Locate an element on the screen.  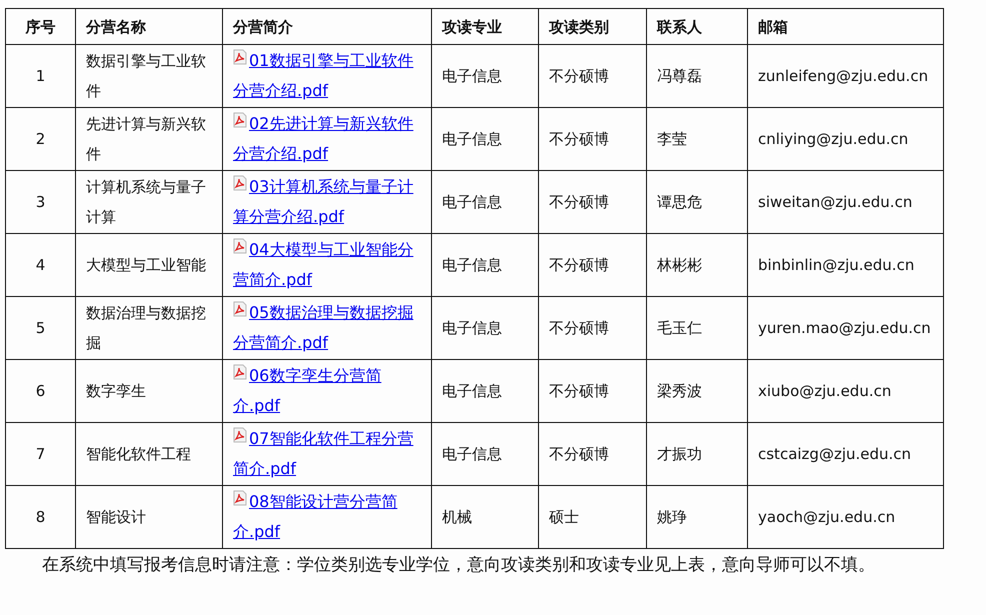
table-cell: 李莹 is located at coordinates (697, 139).